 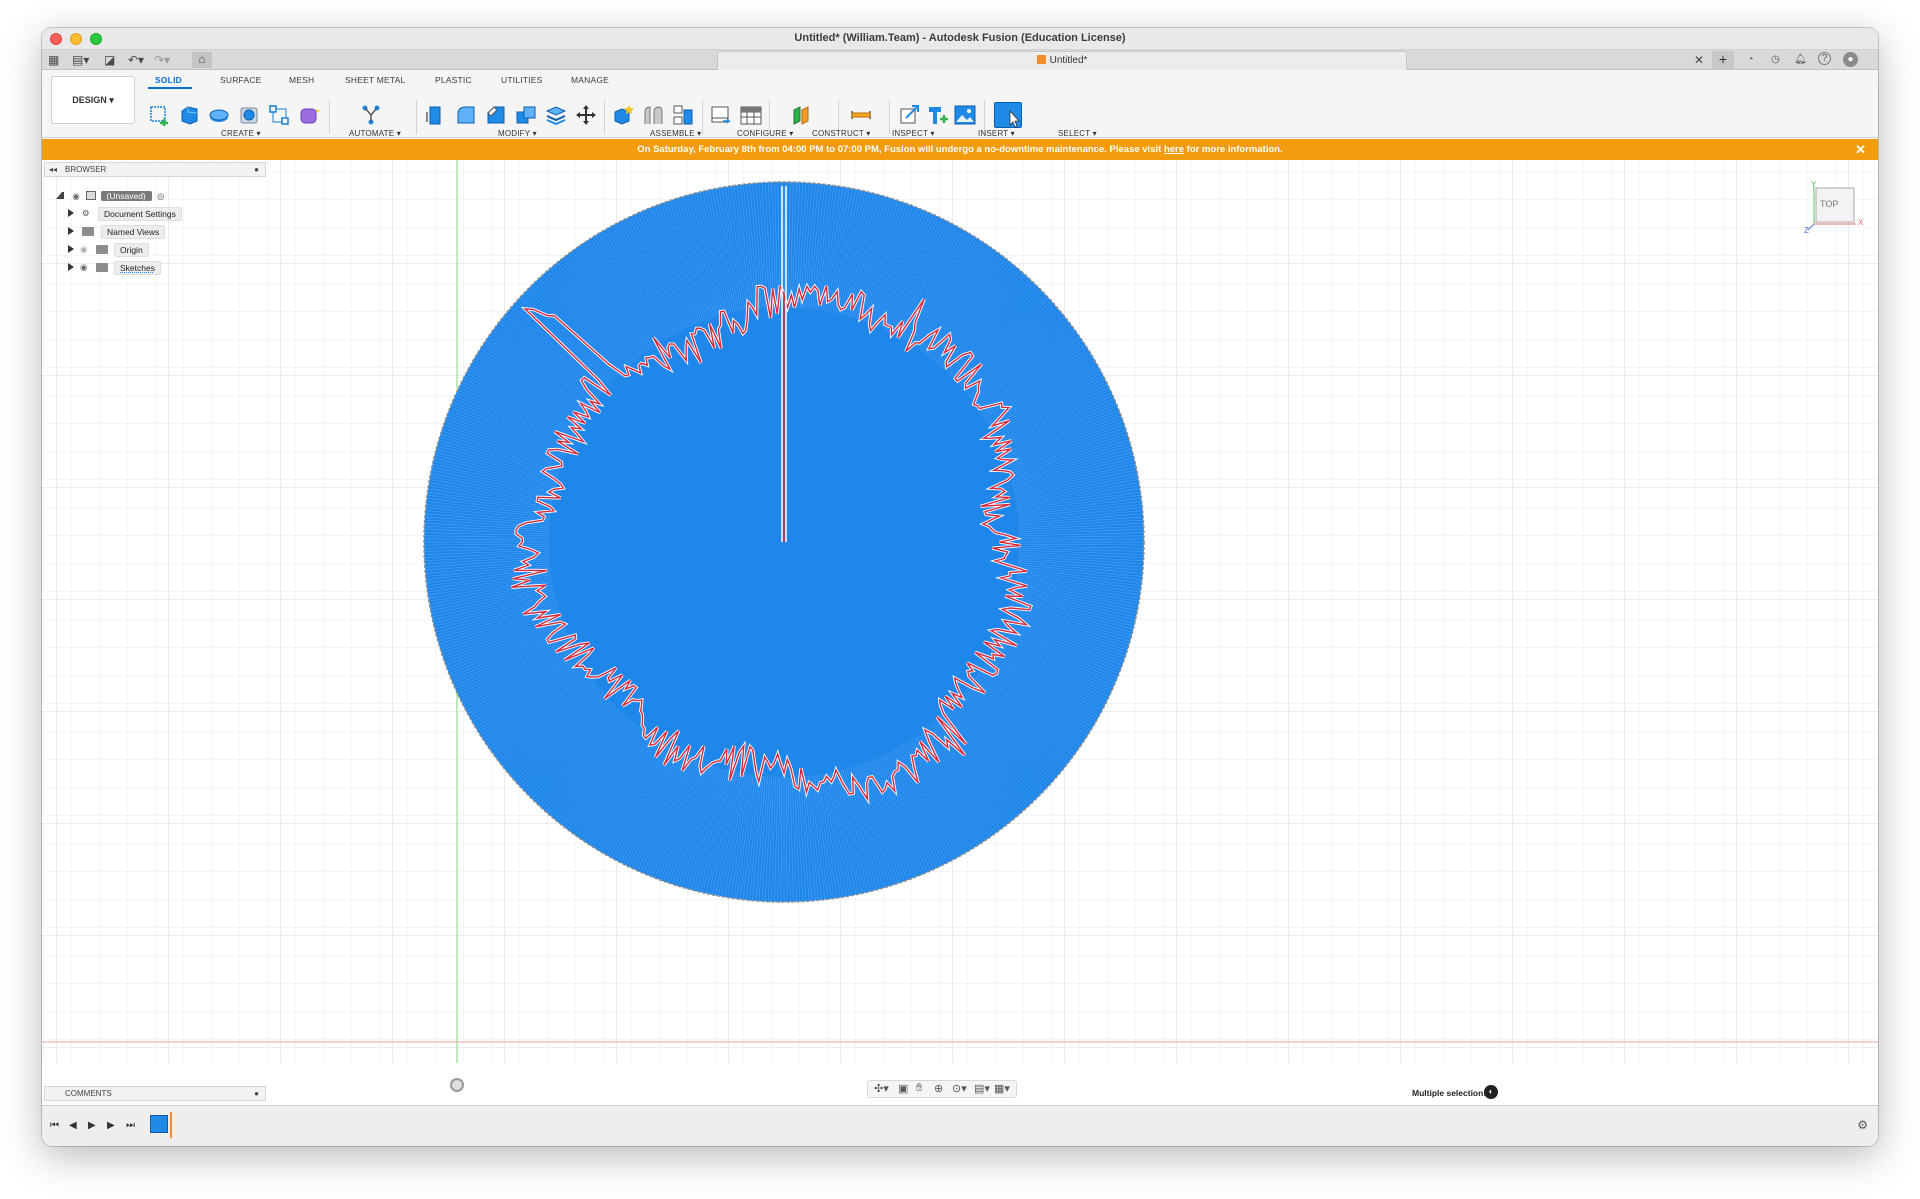 What do you see at coordinates (959, 1088) in the screenshot?
I see `fit-icon: ⊙▾` at bounding box center [959, 1088].